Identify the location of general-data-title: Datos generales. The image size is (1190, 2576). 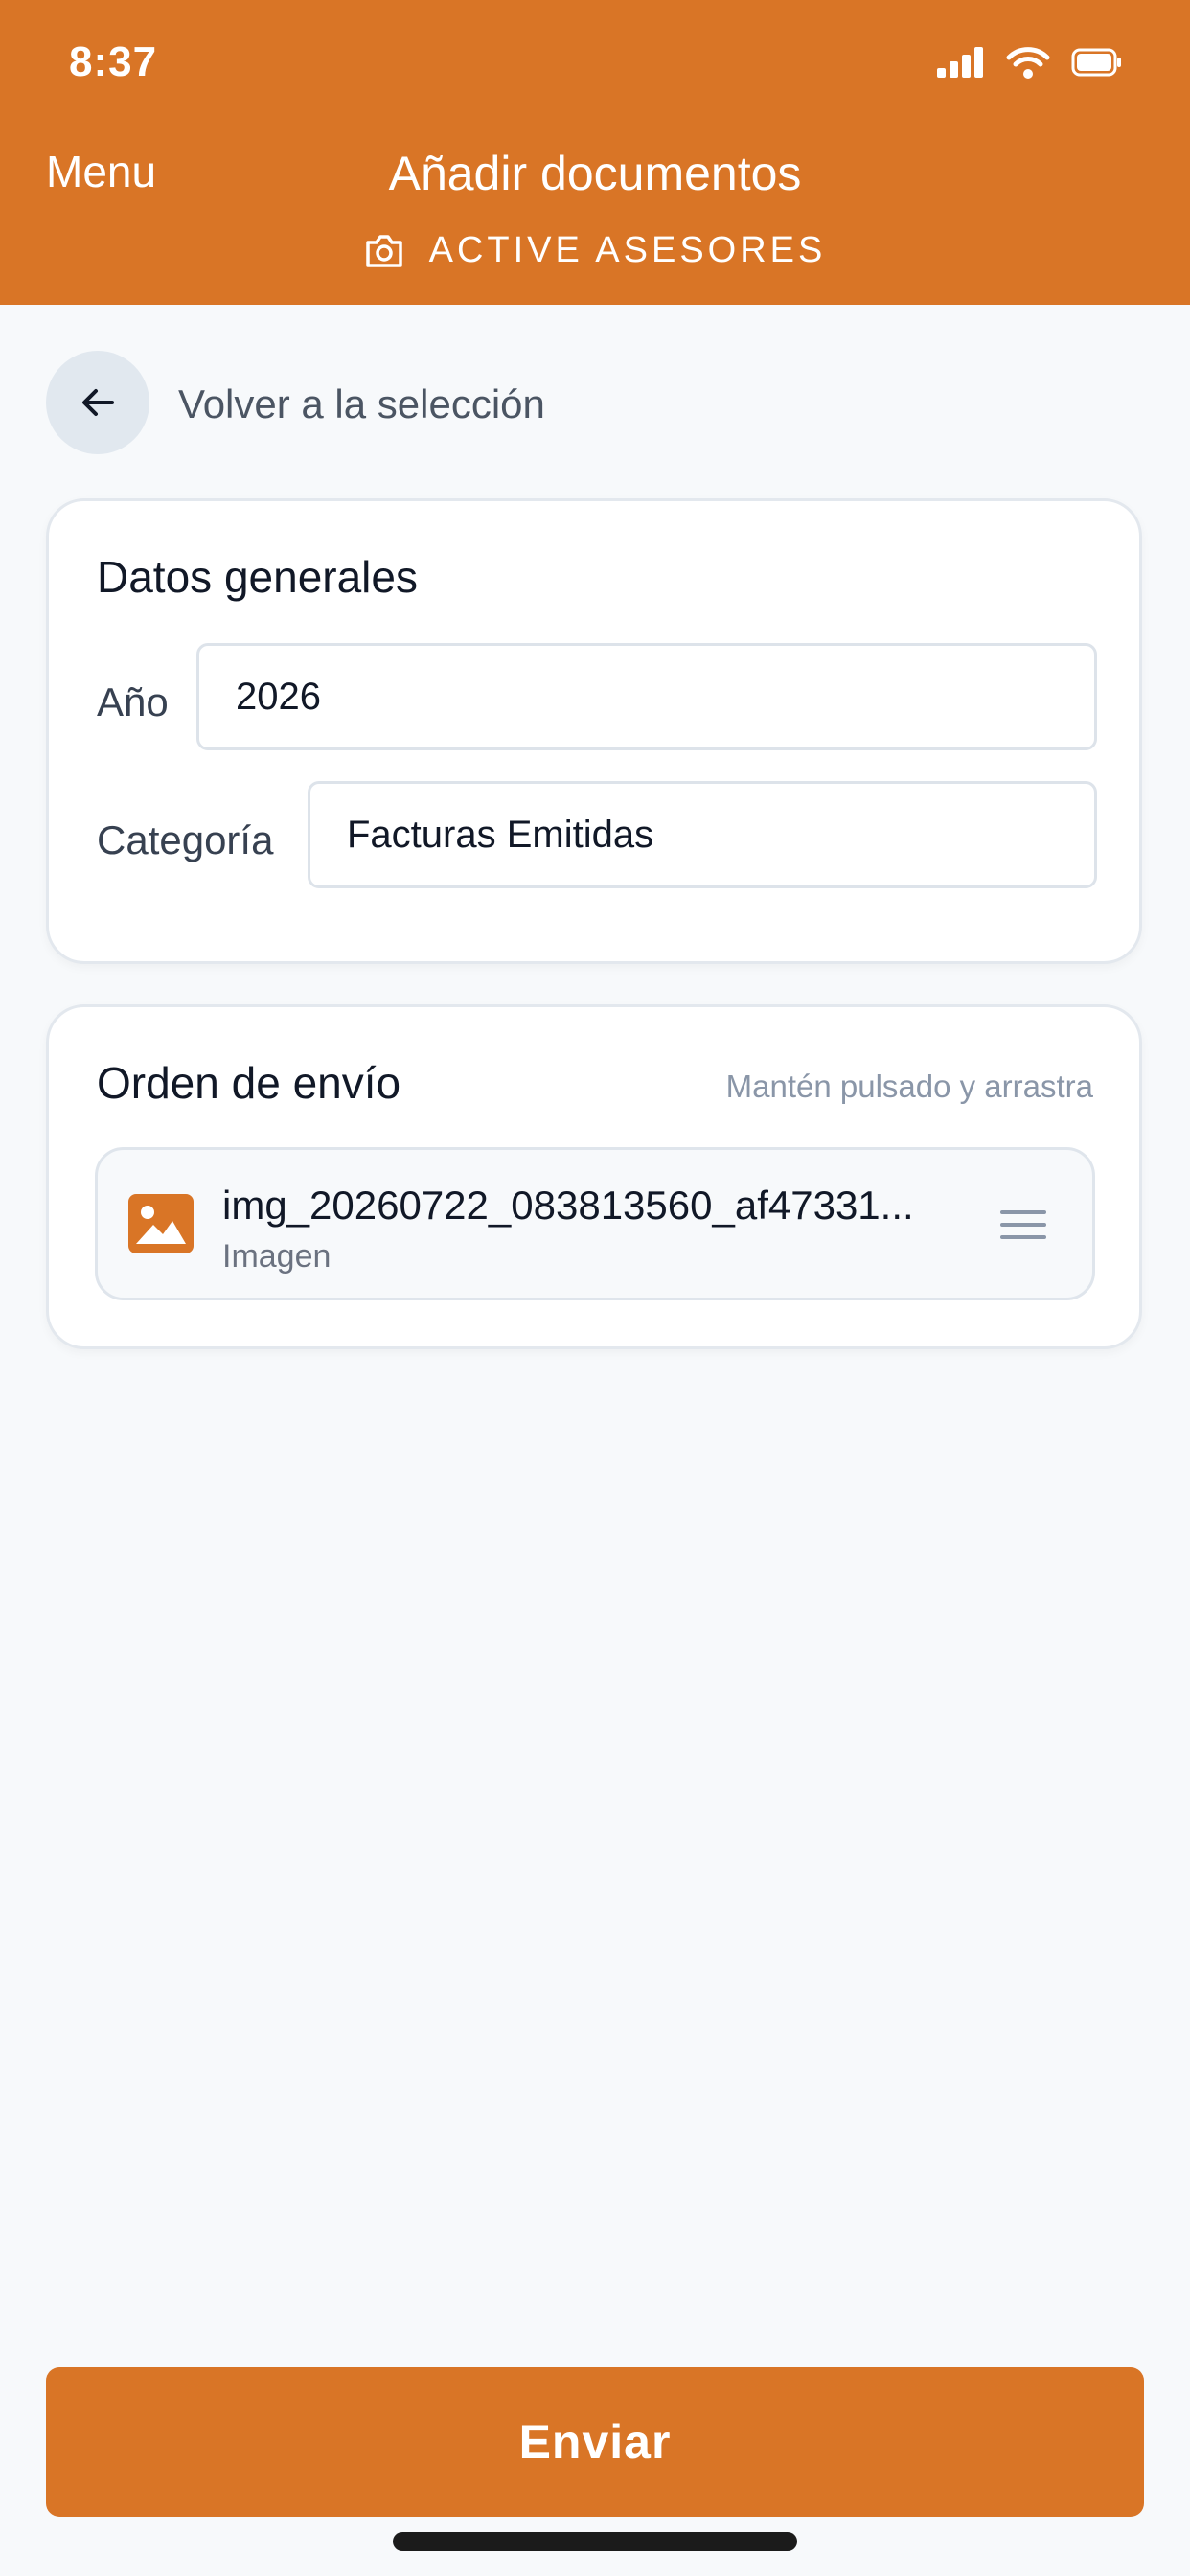
(257, 577).